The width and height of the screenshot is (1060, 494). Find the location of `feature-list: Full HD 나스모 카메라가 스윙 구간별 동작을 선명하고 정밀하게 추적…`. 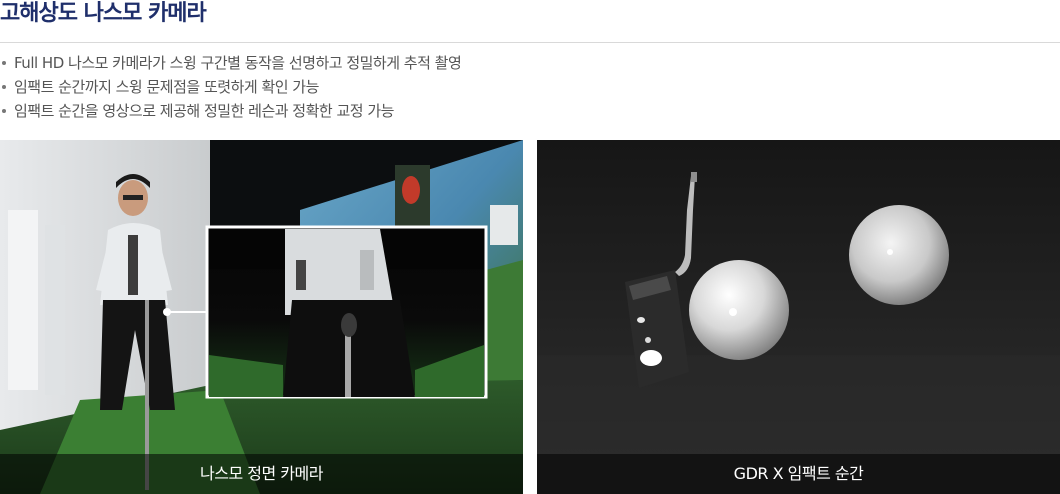

feature-list: Full HD 나스모 카메라가 스윙 구간별 동작을 선명하고 정밀하게 추적… is located at coordinates (231, 87).